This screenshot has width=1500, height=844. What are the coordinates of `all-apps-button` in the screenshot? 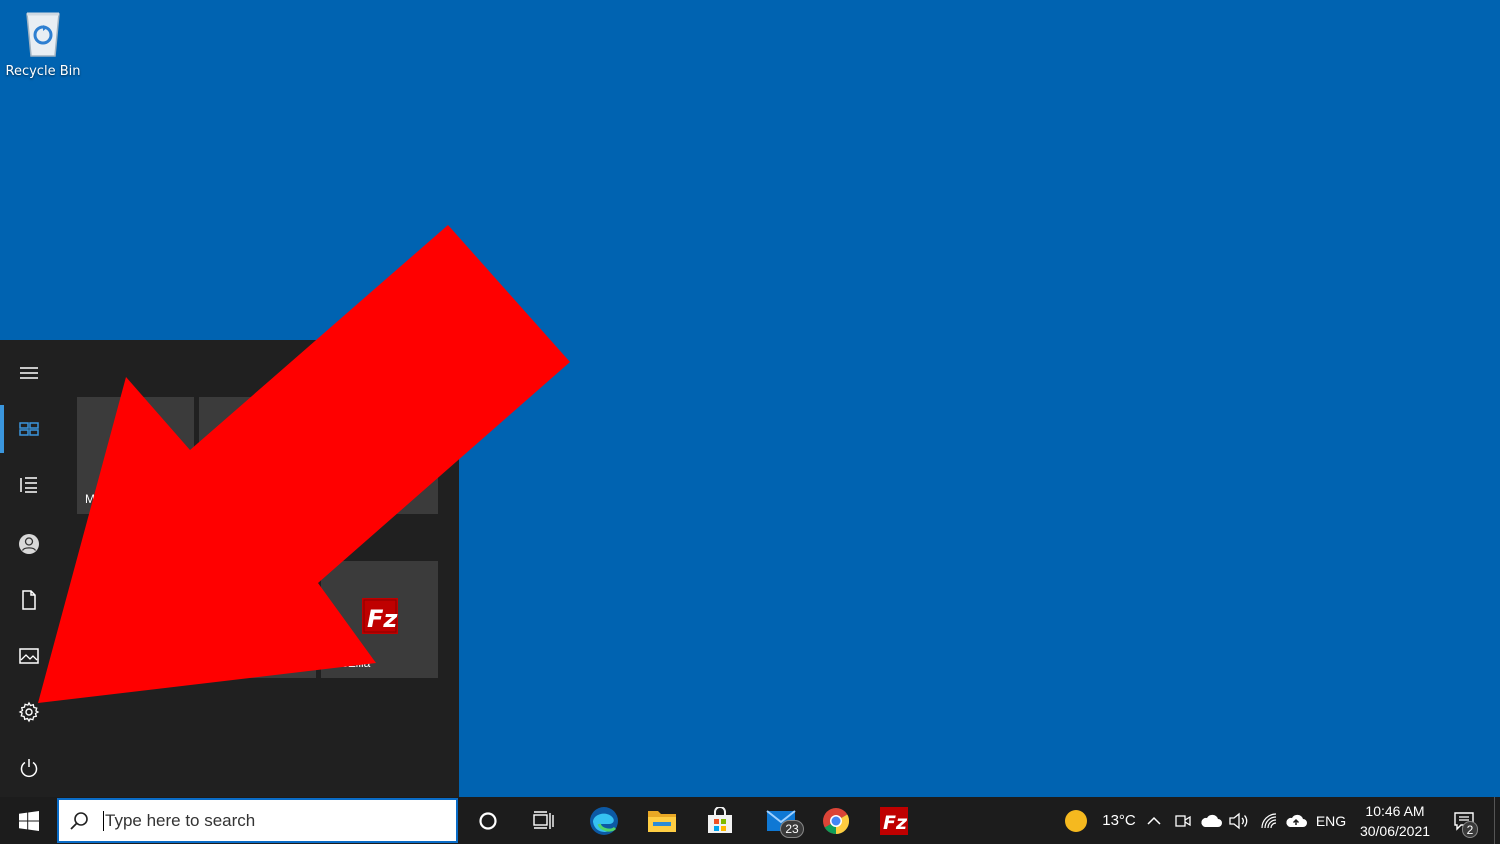 It's located at (29, 485).